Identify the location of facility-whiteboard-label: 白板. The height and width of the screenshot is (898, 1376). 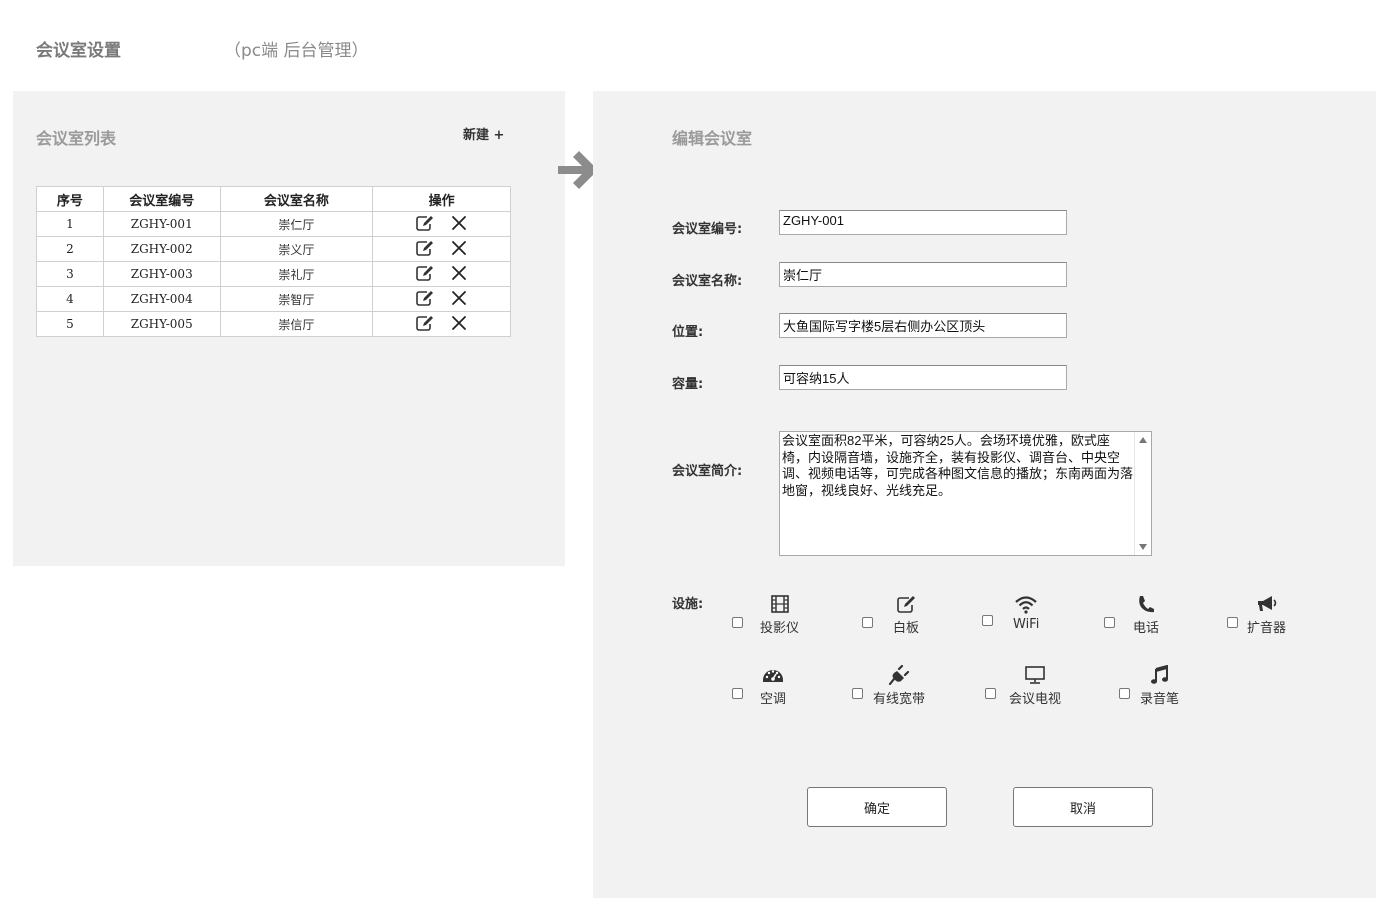
(906, 628).